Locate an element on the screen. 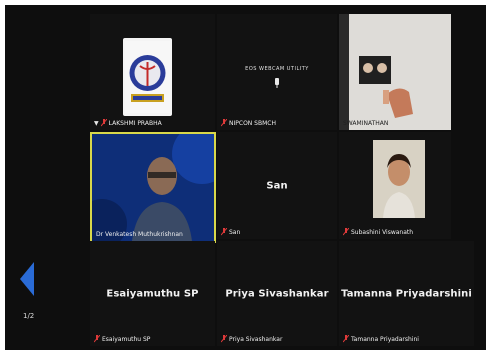  nameplate: Subashini Viswanath is located at coordinates (378, 232).